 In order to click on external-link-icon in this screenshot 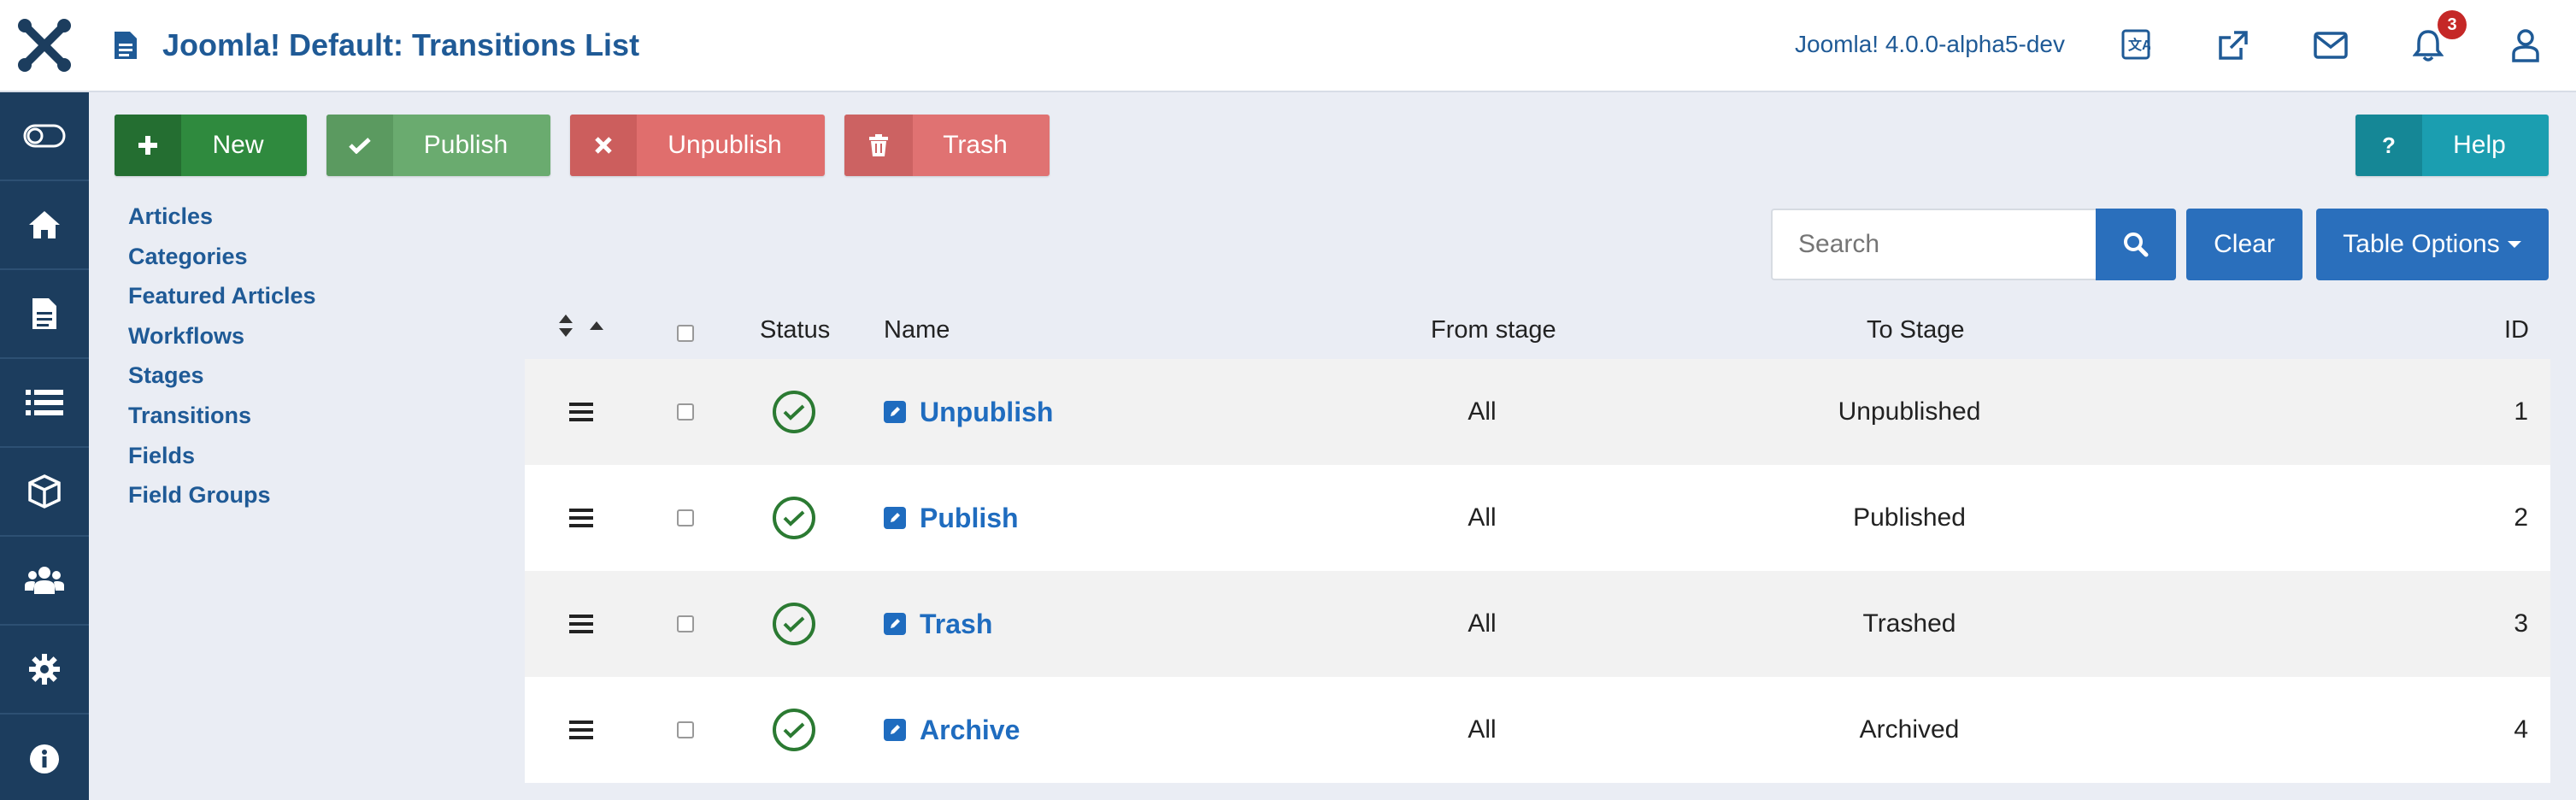, I will do `click(2233, 45)`.